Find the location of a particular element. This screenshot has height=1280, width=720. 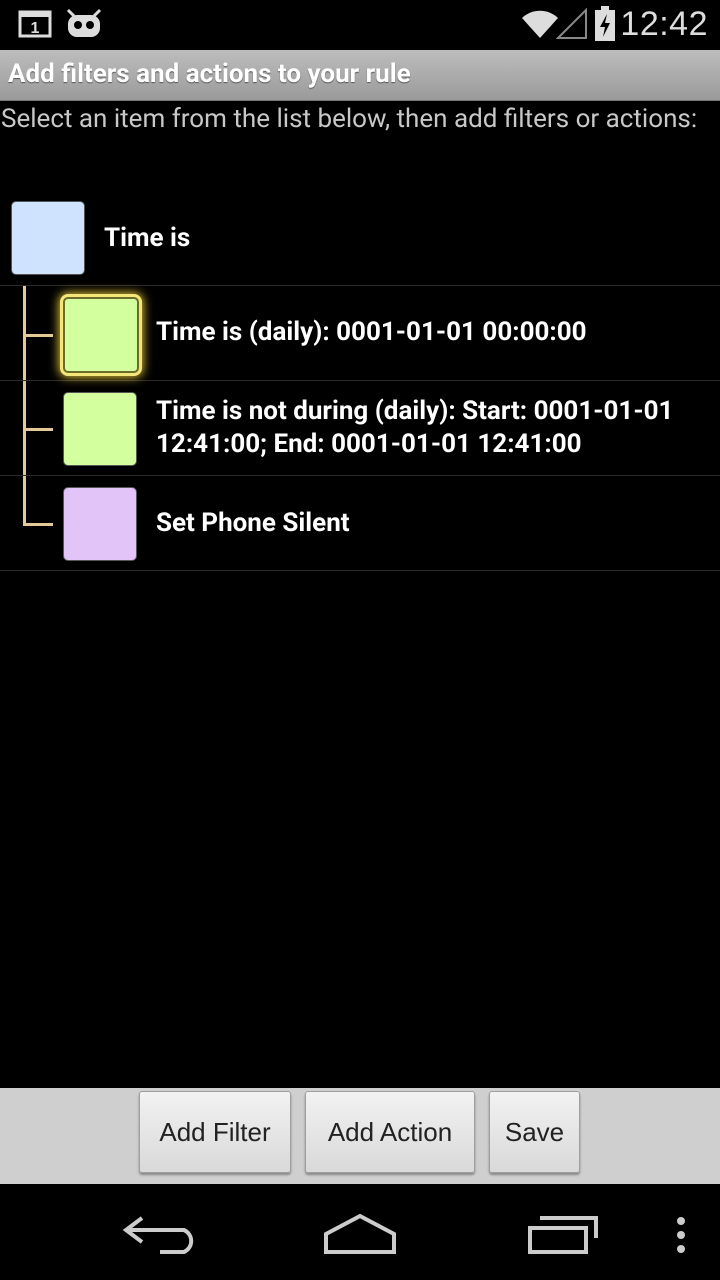

action-button-bar: Add Filter Add Action Save is located at coordinates (360, 1136).